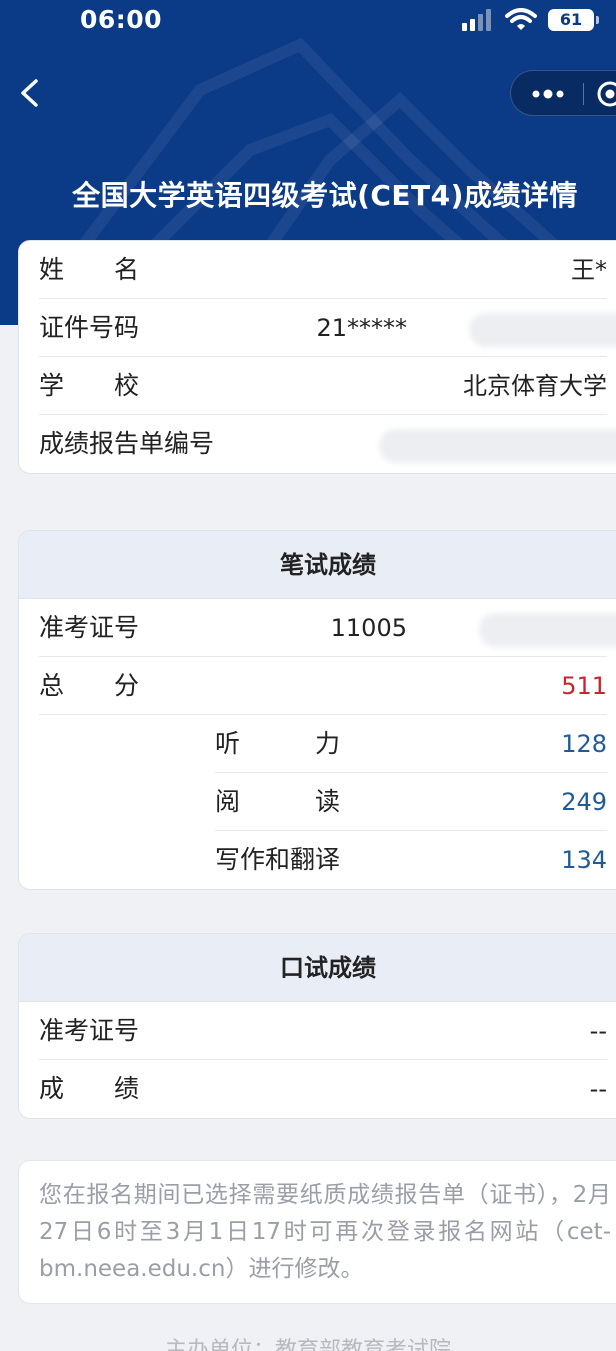 This screenshot has width=616, height=1351. I want to click on battery-indicator: 61, so click(573, 20).